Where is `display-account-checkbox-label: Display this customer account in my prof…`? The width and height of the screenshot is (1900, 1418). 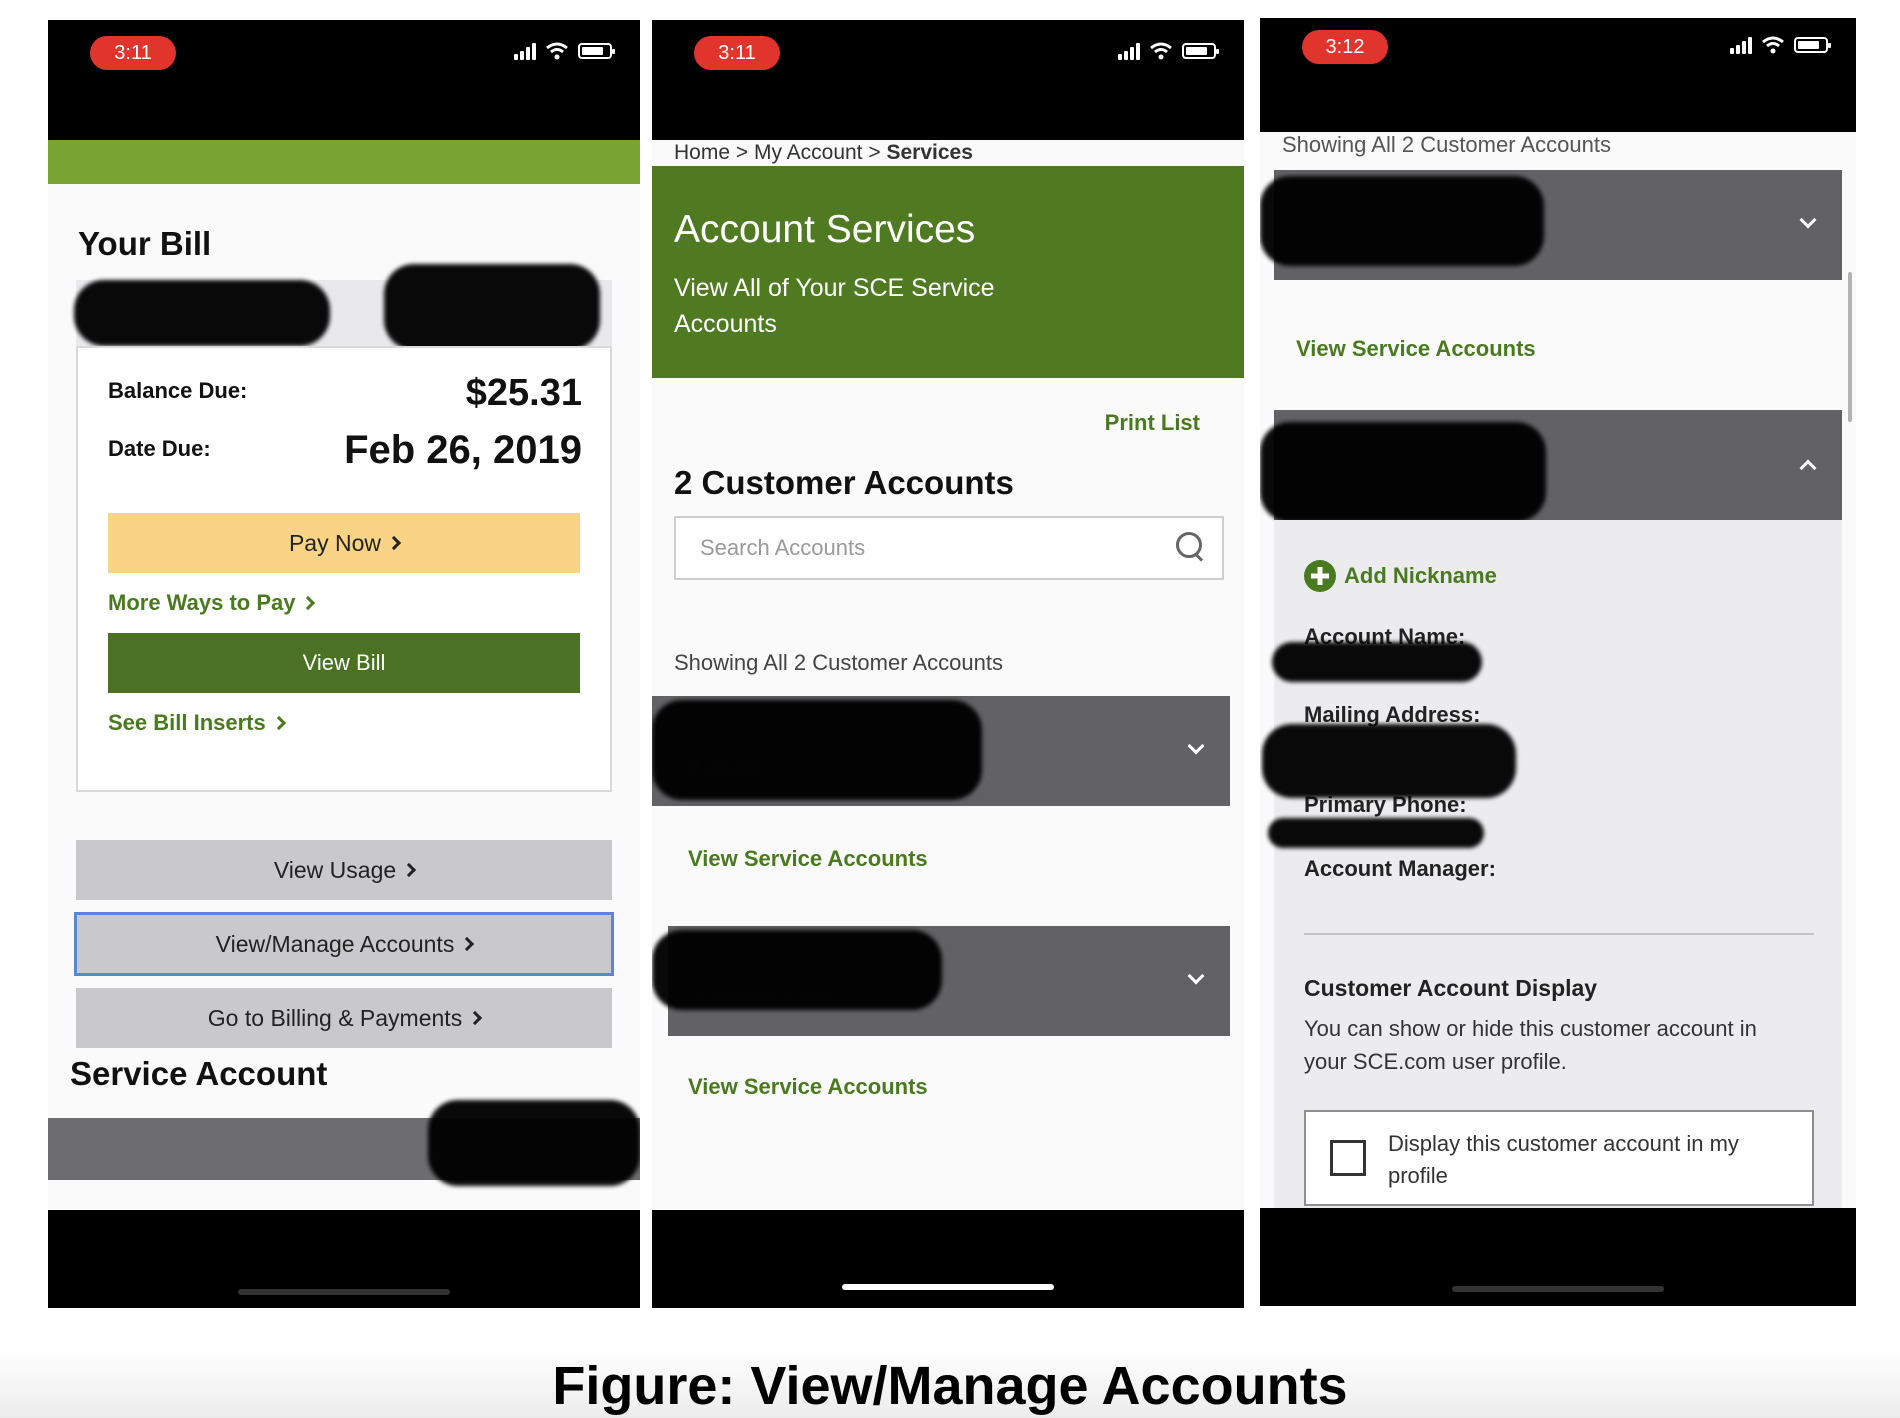
display-account-checkbox-label: Display this customer account in my prof… is located at coordinates (1563, 1159).